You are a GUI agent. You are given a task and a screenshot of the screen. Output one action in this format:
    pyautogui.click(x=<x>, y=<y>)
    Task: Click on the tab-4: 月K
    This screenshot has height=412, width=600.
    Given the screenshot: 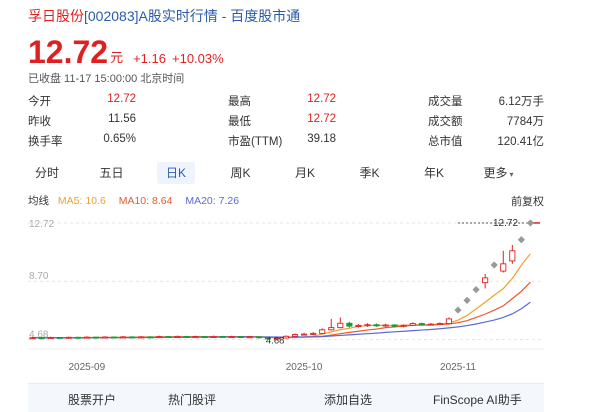 What is the action you would take?
    pyautogui.click(x=305, y=173)
    